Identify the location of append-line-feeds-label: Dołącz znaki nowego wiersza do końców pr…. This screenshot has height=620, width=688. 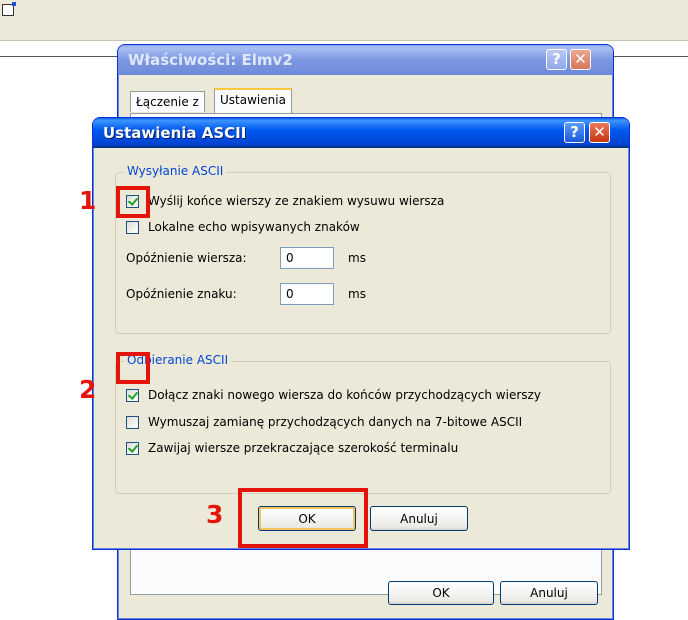
(344, 395).